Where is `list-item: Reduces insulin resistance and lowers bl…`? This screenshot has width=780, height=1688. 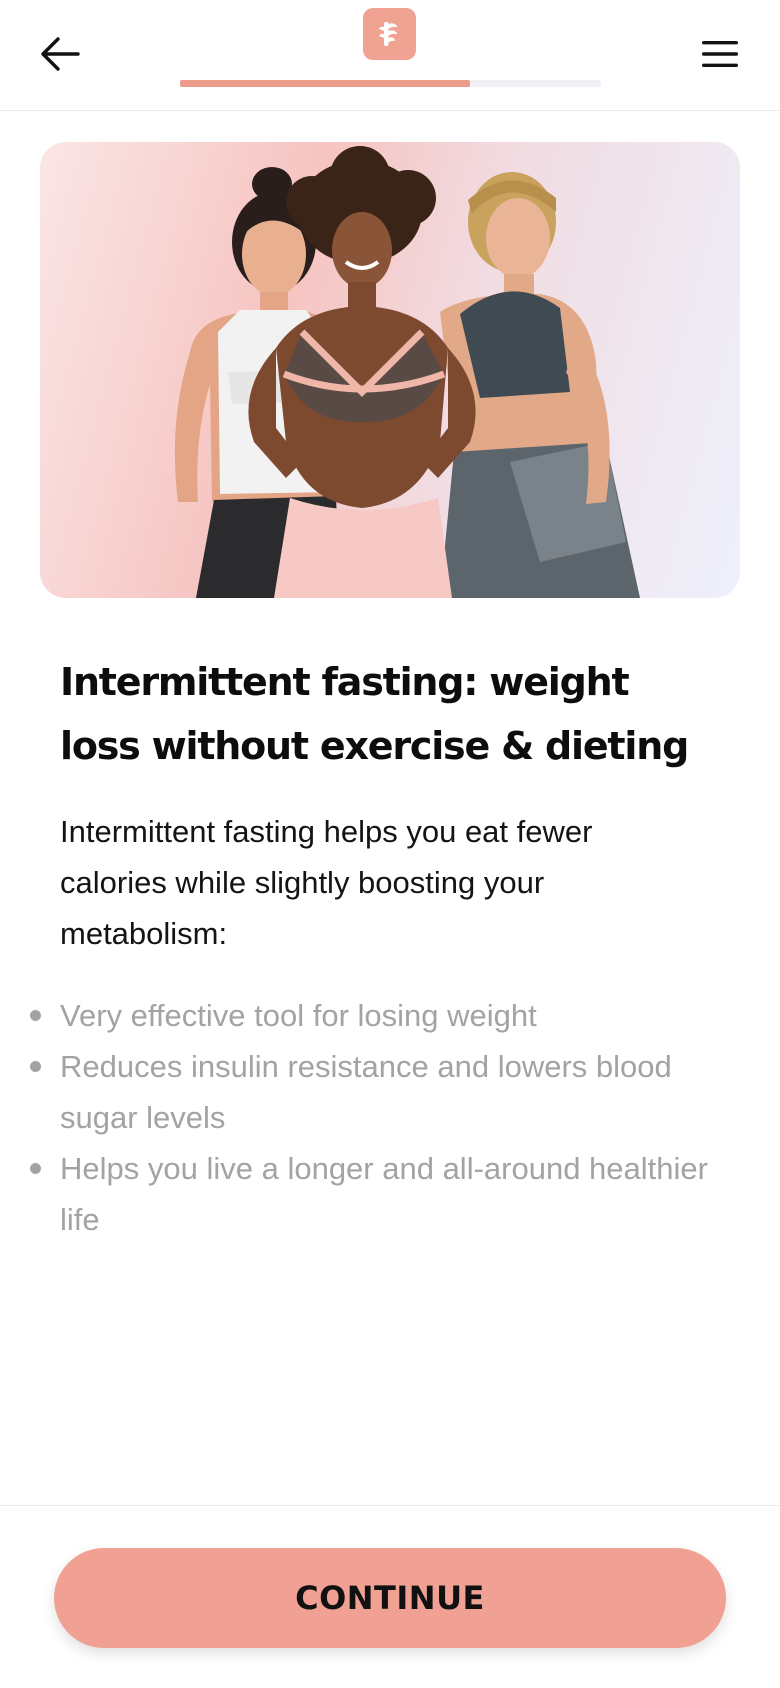 list-item: Reduces insulin resistance and lowers bl… is located at coordinates (375, 1092).